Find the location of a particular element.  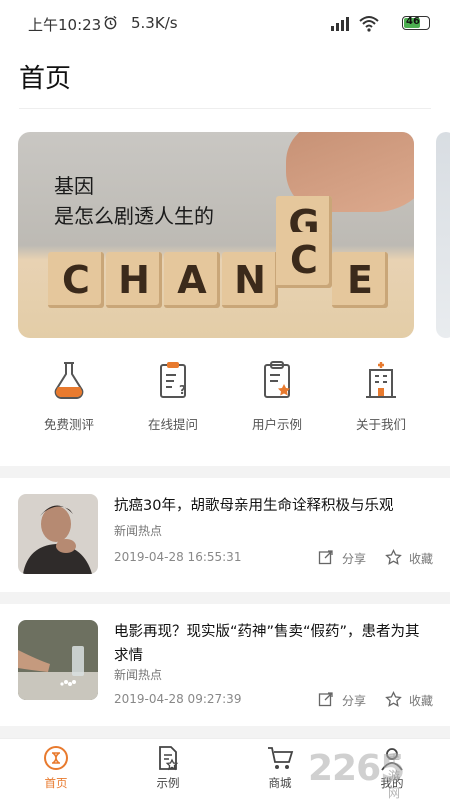

quick-action-label: 关于我们 is located at coordinates (380, 424).